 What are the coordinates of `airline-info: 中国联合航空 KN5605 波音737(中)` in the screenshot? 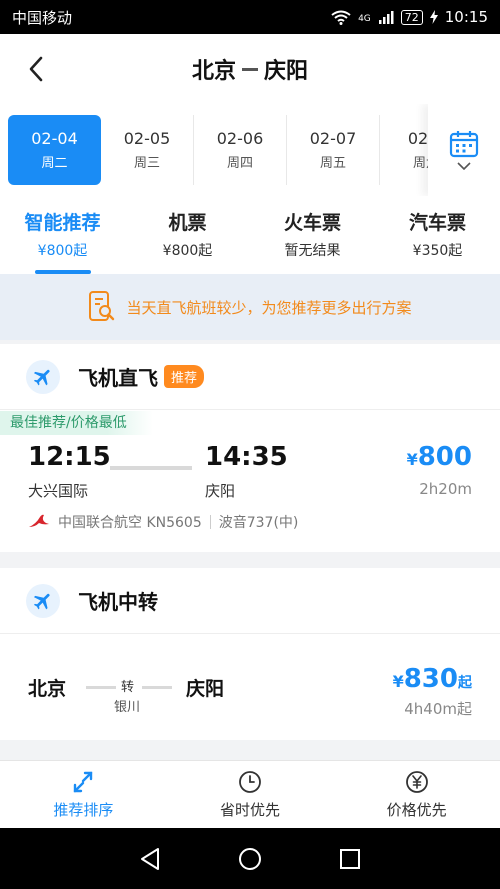 It's located at (163, 522).